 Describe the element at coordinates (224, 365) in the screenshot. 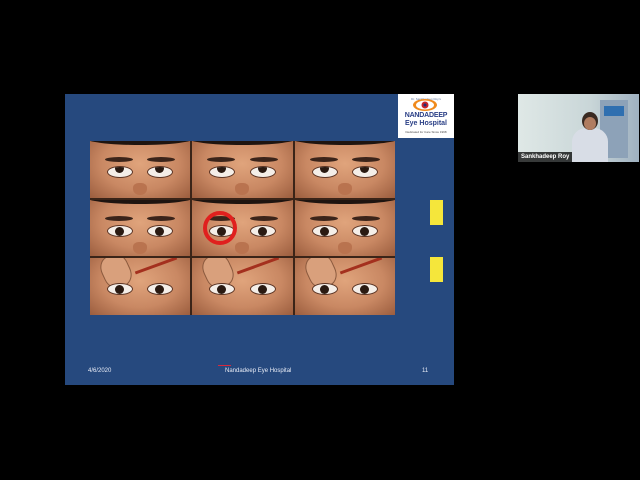

I see `footer-accent-line` at that location.